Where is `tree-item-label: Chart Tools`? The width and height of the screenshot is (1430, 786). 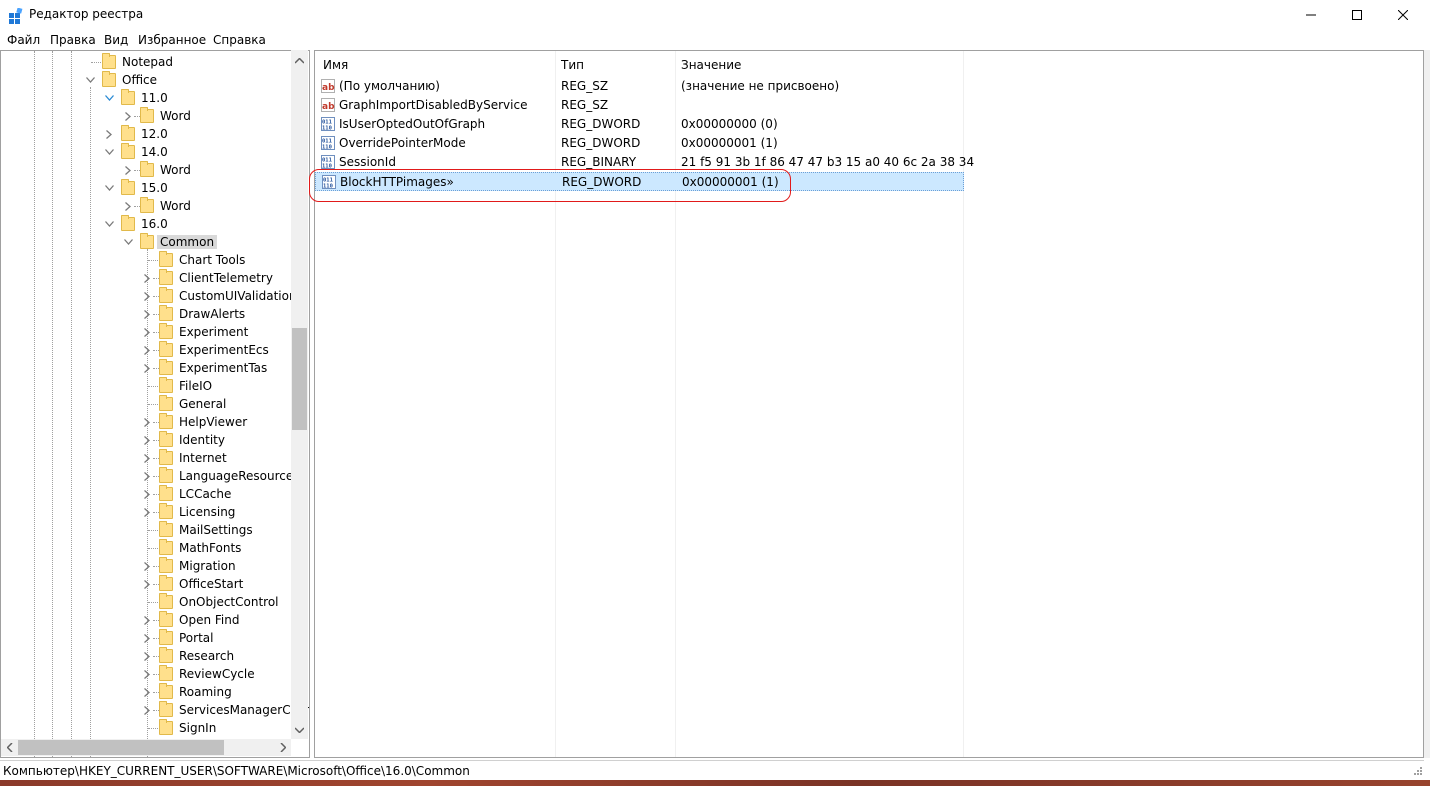
tree-item-label: Chart Tools is located at coordinates (212, 260).